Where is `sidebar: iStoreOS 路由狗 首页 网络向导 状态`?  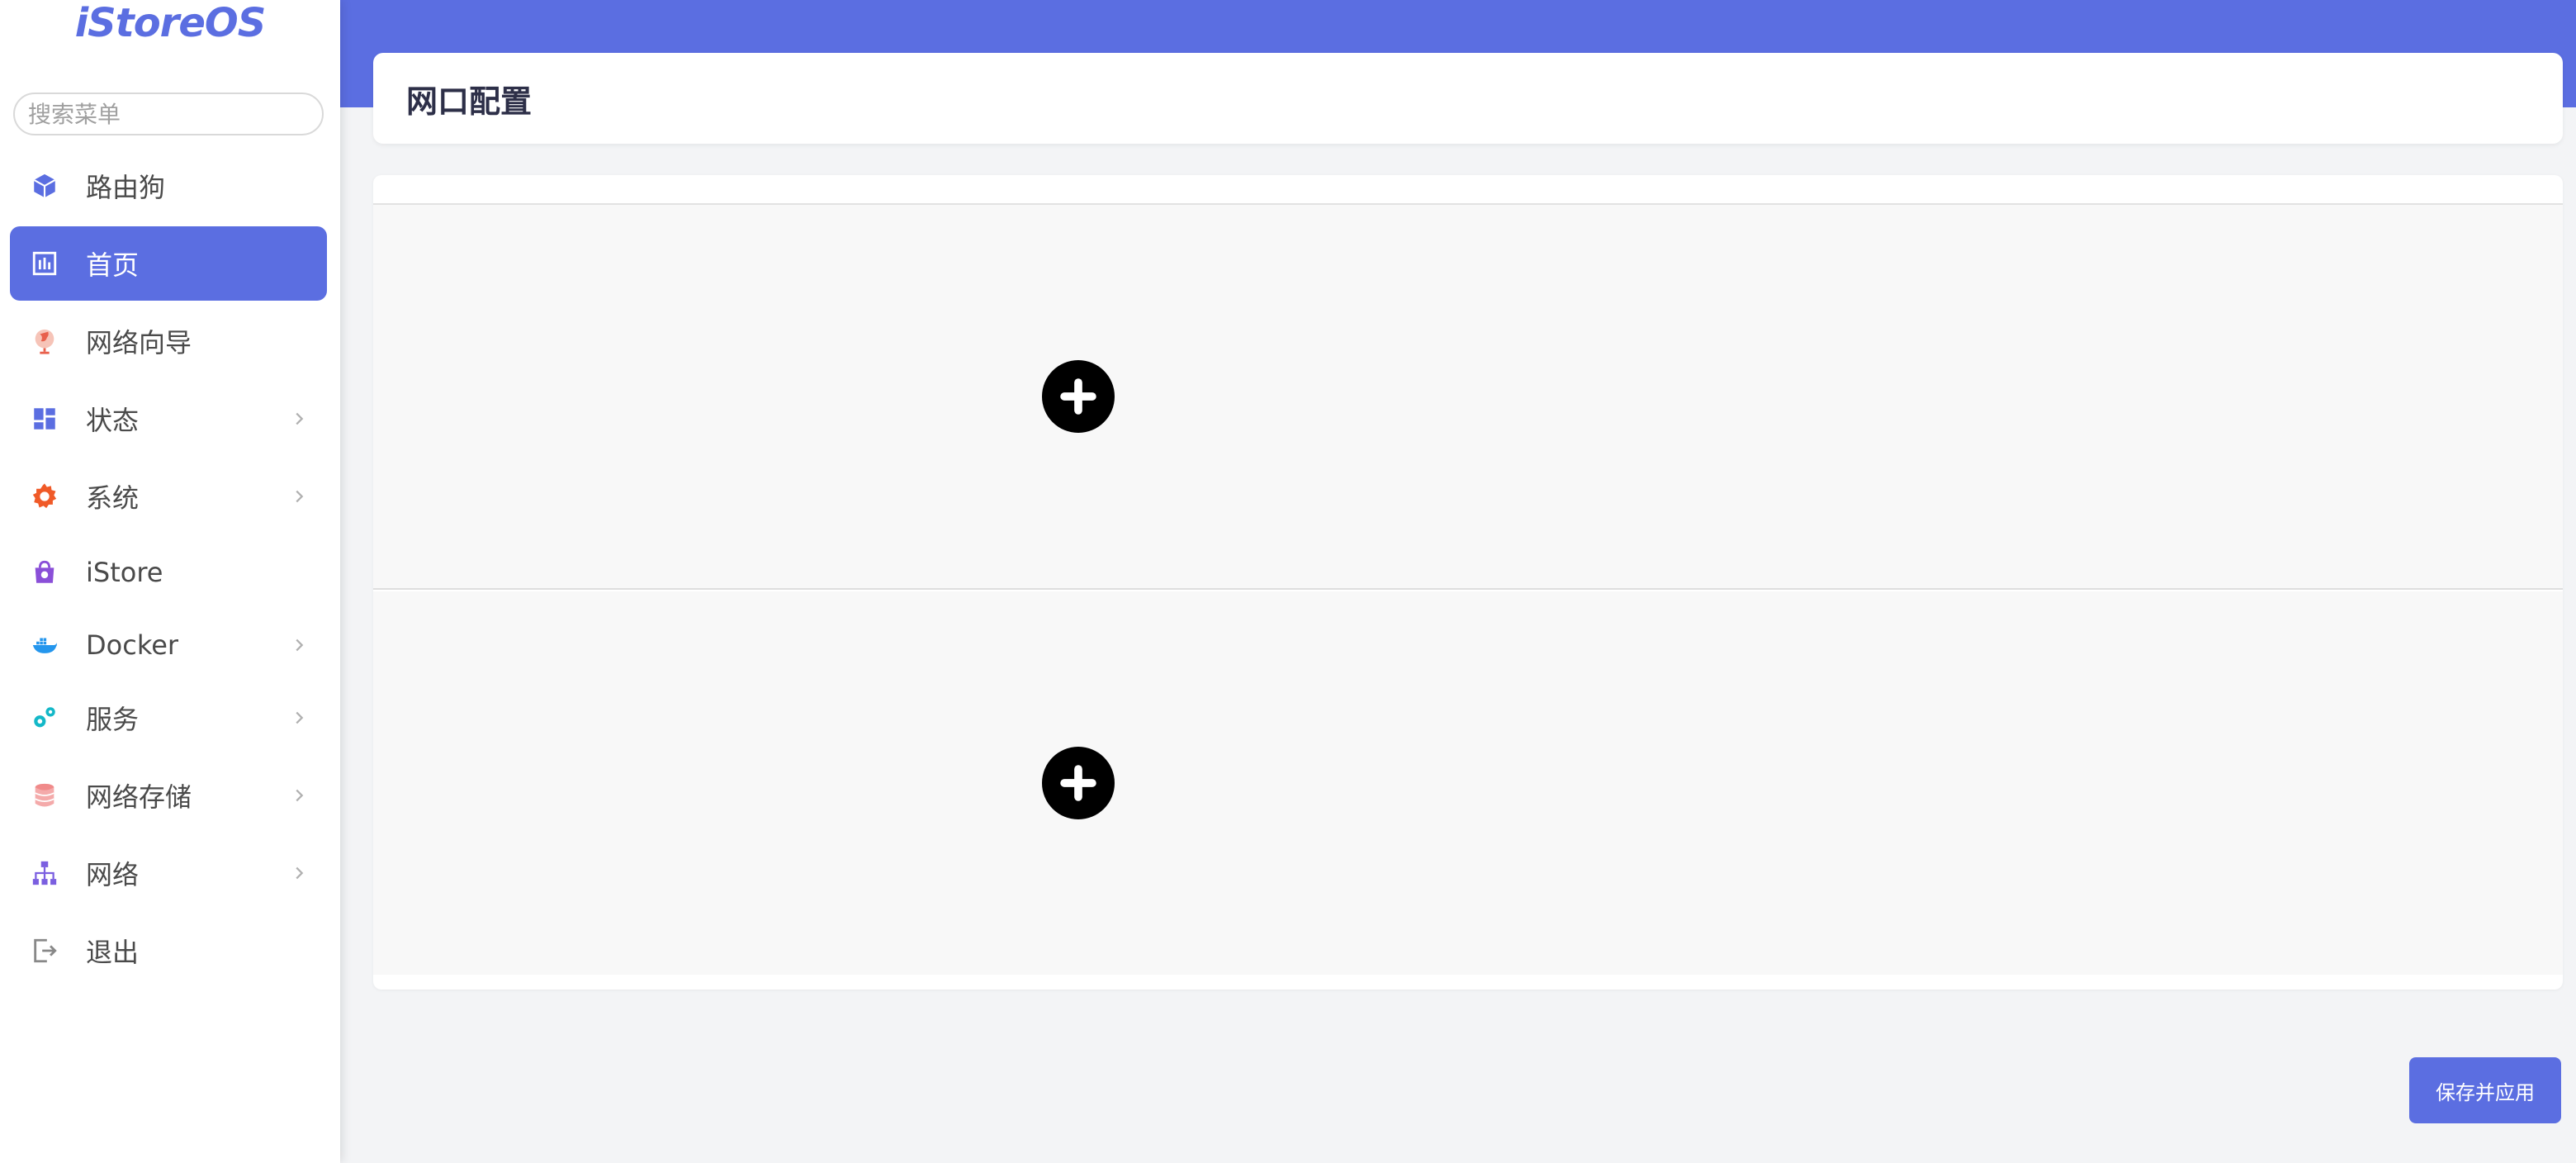
sidebar: iStoreOS 路由狗 首页 网络向导 状态 is located at coordinates (170, 581).